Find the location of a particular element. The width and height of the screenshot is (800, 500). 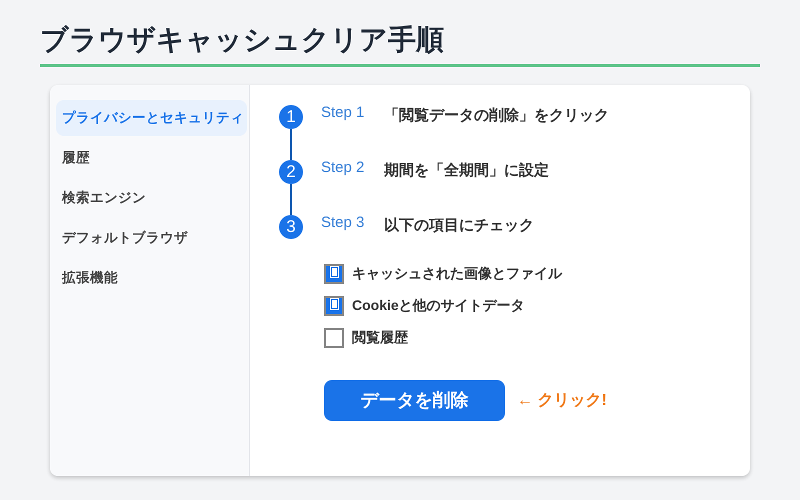

sidebar-item: 検索エンジン is located at coordinates (151, 198).